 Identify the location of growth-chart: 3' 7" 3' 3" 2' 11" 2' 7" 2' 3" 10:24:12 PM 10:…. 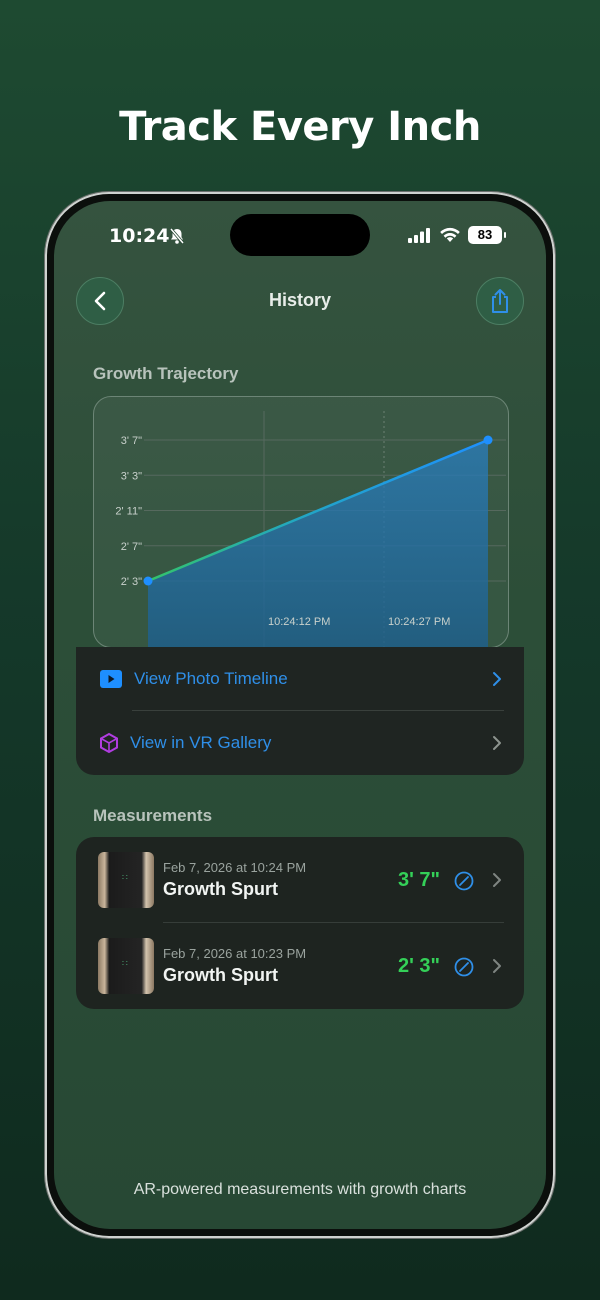
(301, 522).